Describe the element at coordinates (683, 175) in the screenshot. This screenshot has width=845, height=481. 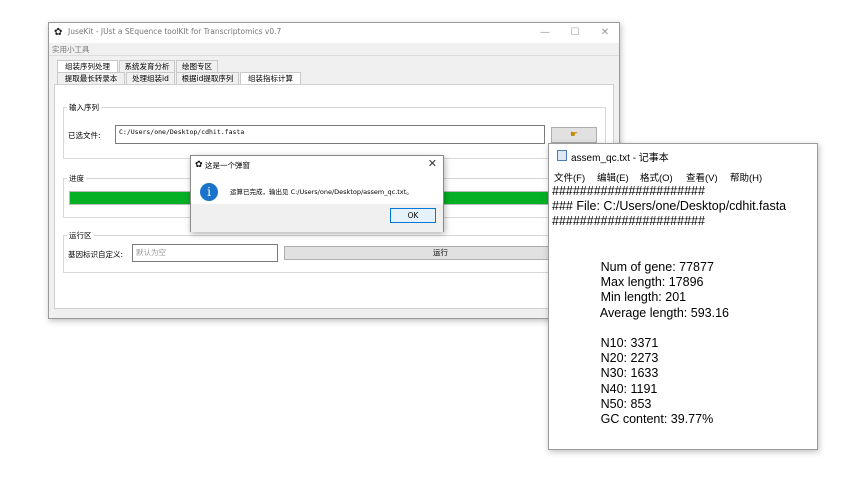
I see `notepad-menu-bar: 文件(F) 编辑(E) 格式(O) 查看(V) 帮助(H)` at that location.